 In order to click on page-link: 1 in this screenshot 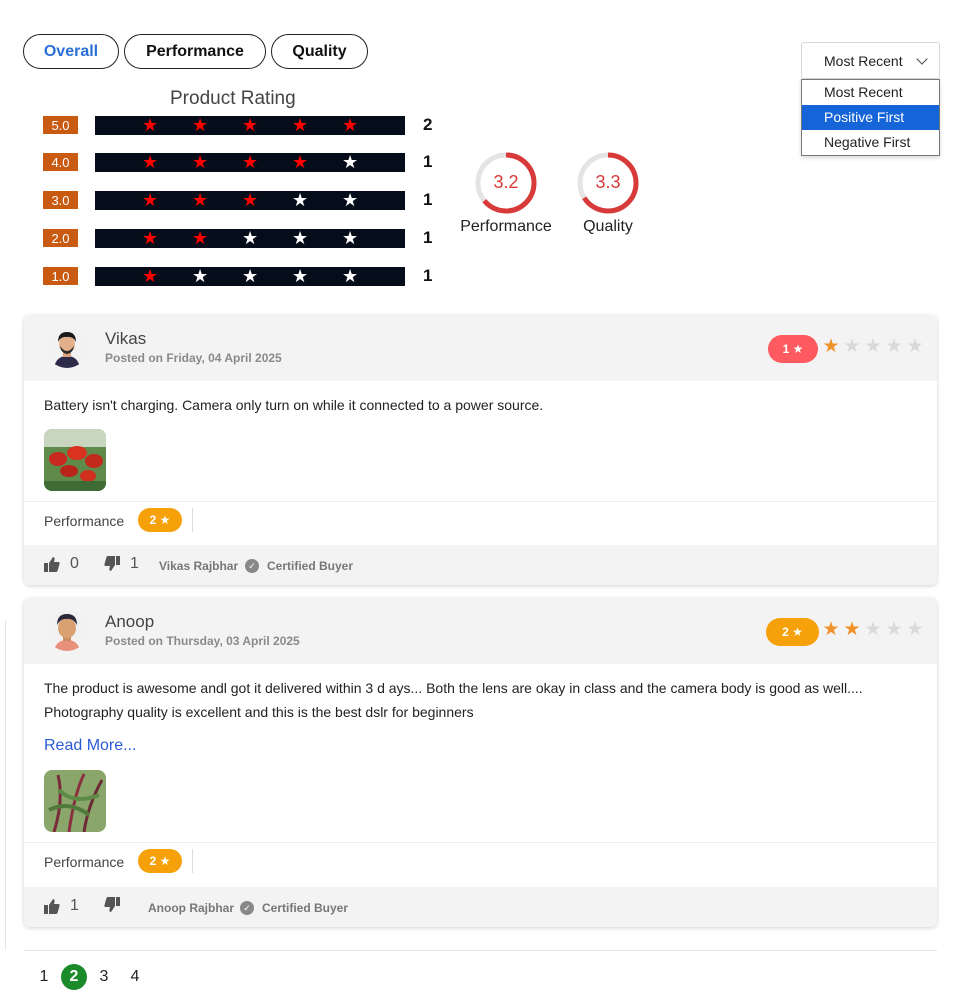, I will do `click(44, 977)`.